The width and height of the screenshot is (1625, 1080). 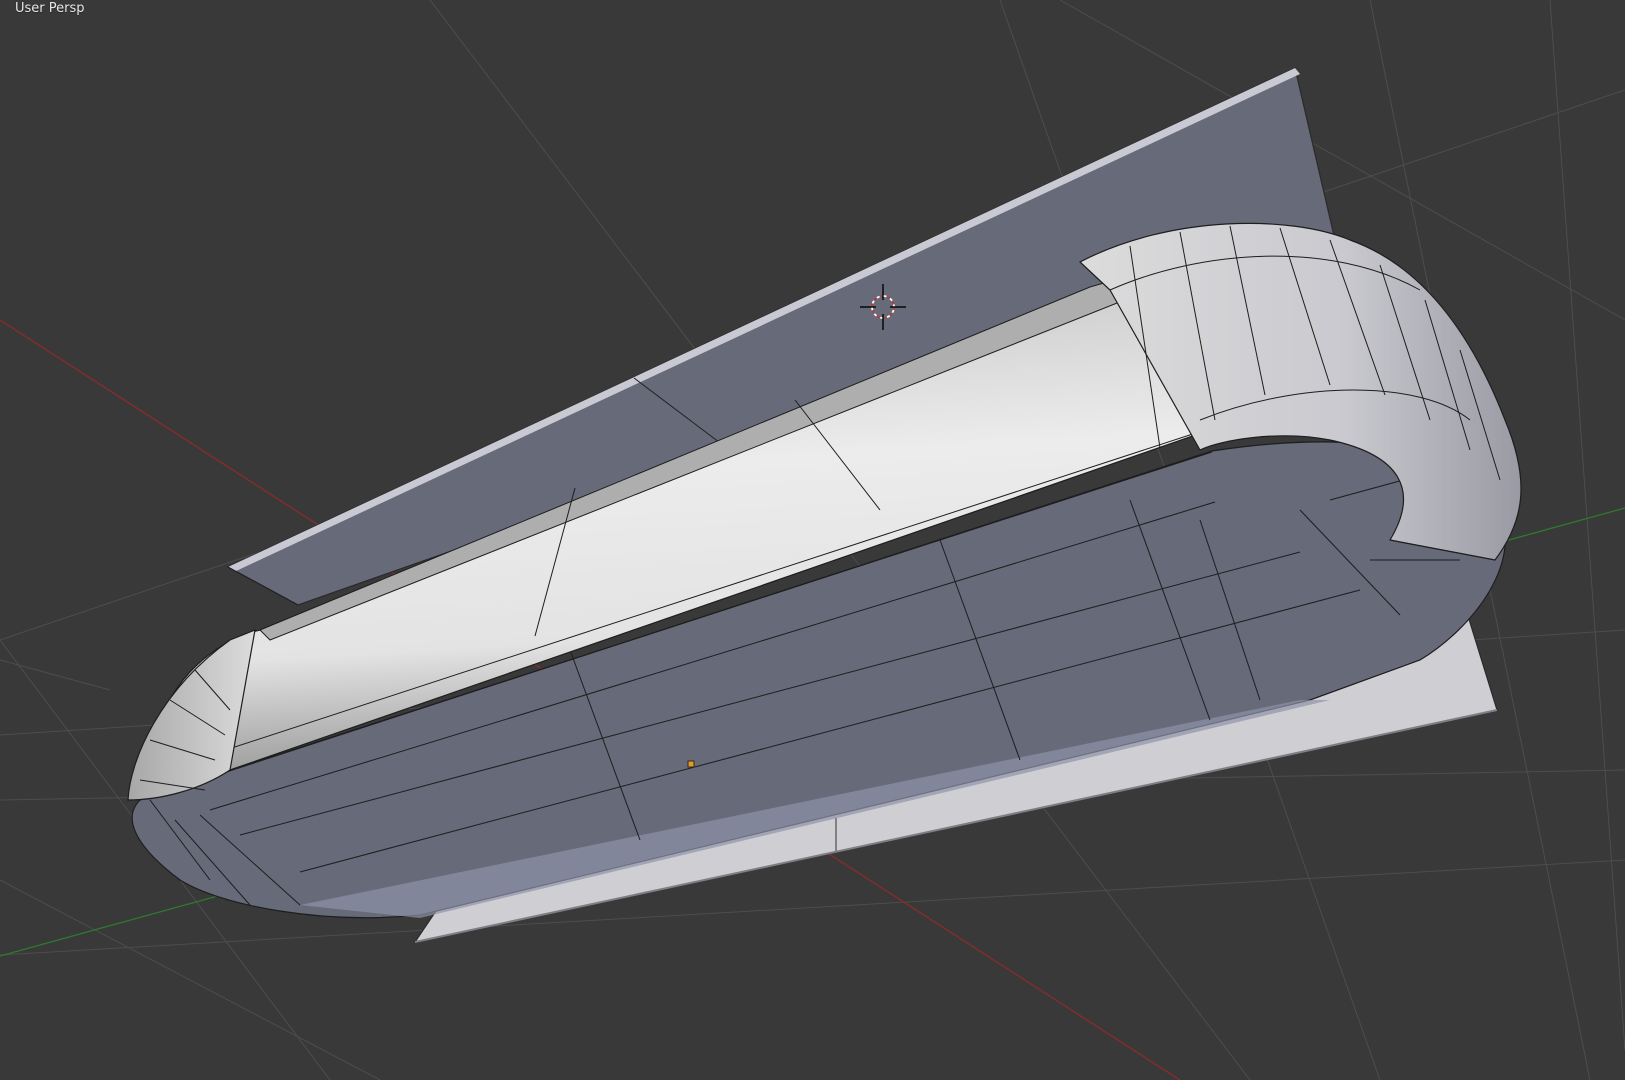 I want to click on view-label: User Persp, so click(x=50, y=8).